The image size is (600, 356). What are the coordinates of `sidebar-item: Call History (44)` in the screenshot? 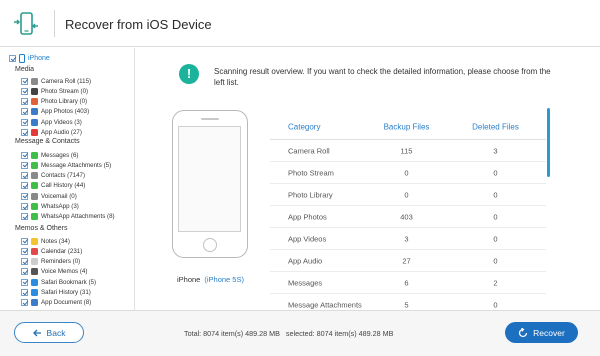 It's located at (53, 186).